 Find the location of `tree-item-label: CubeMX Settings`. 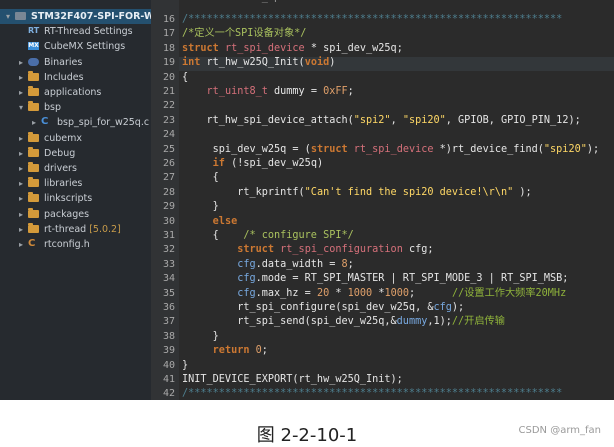

tree-item-label: CubeMX Settings is located at coordinates (85, 47).